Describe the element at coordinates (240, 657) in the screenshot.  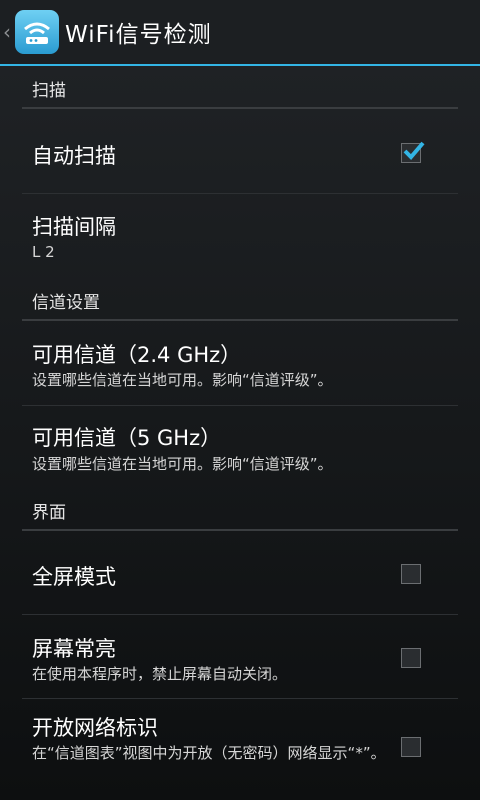
I see `pref-keep-screen-on: 屏幕常亮 在使用本程序时，禁止屏幕自动关闭。` at that location.